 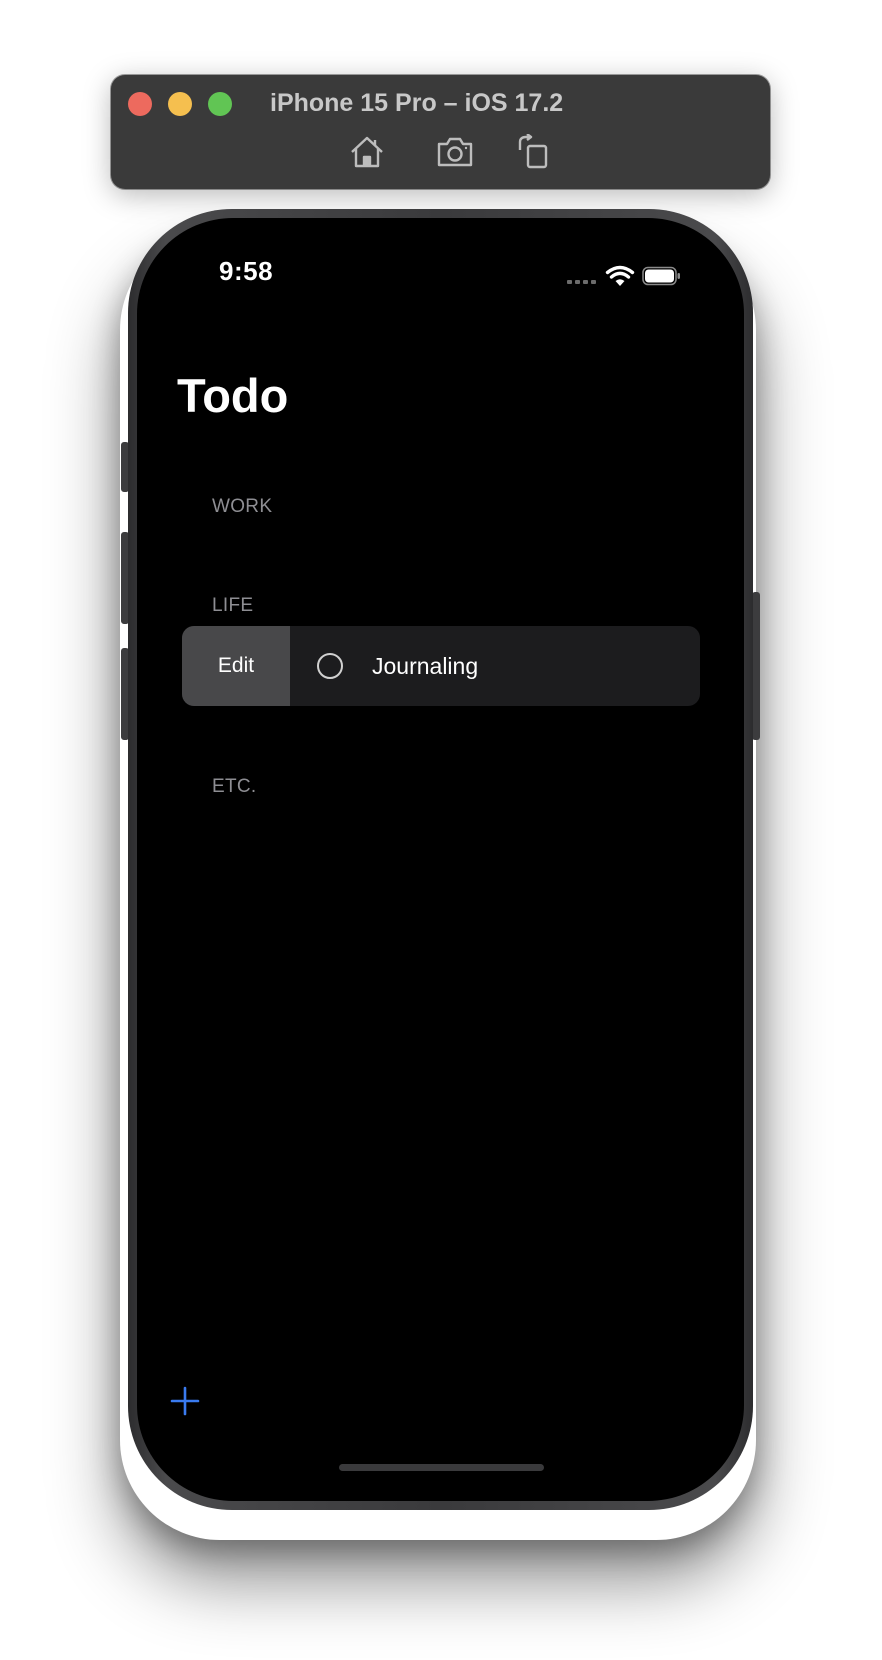 I want to click on window-close-button, so click(x=140, y=104).